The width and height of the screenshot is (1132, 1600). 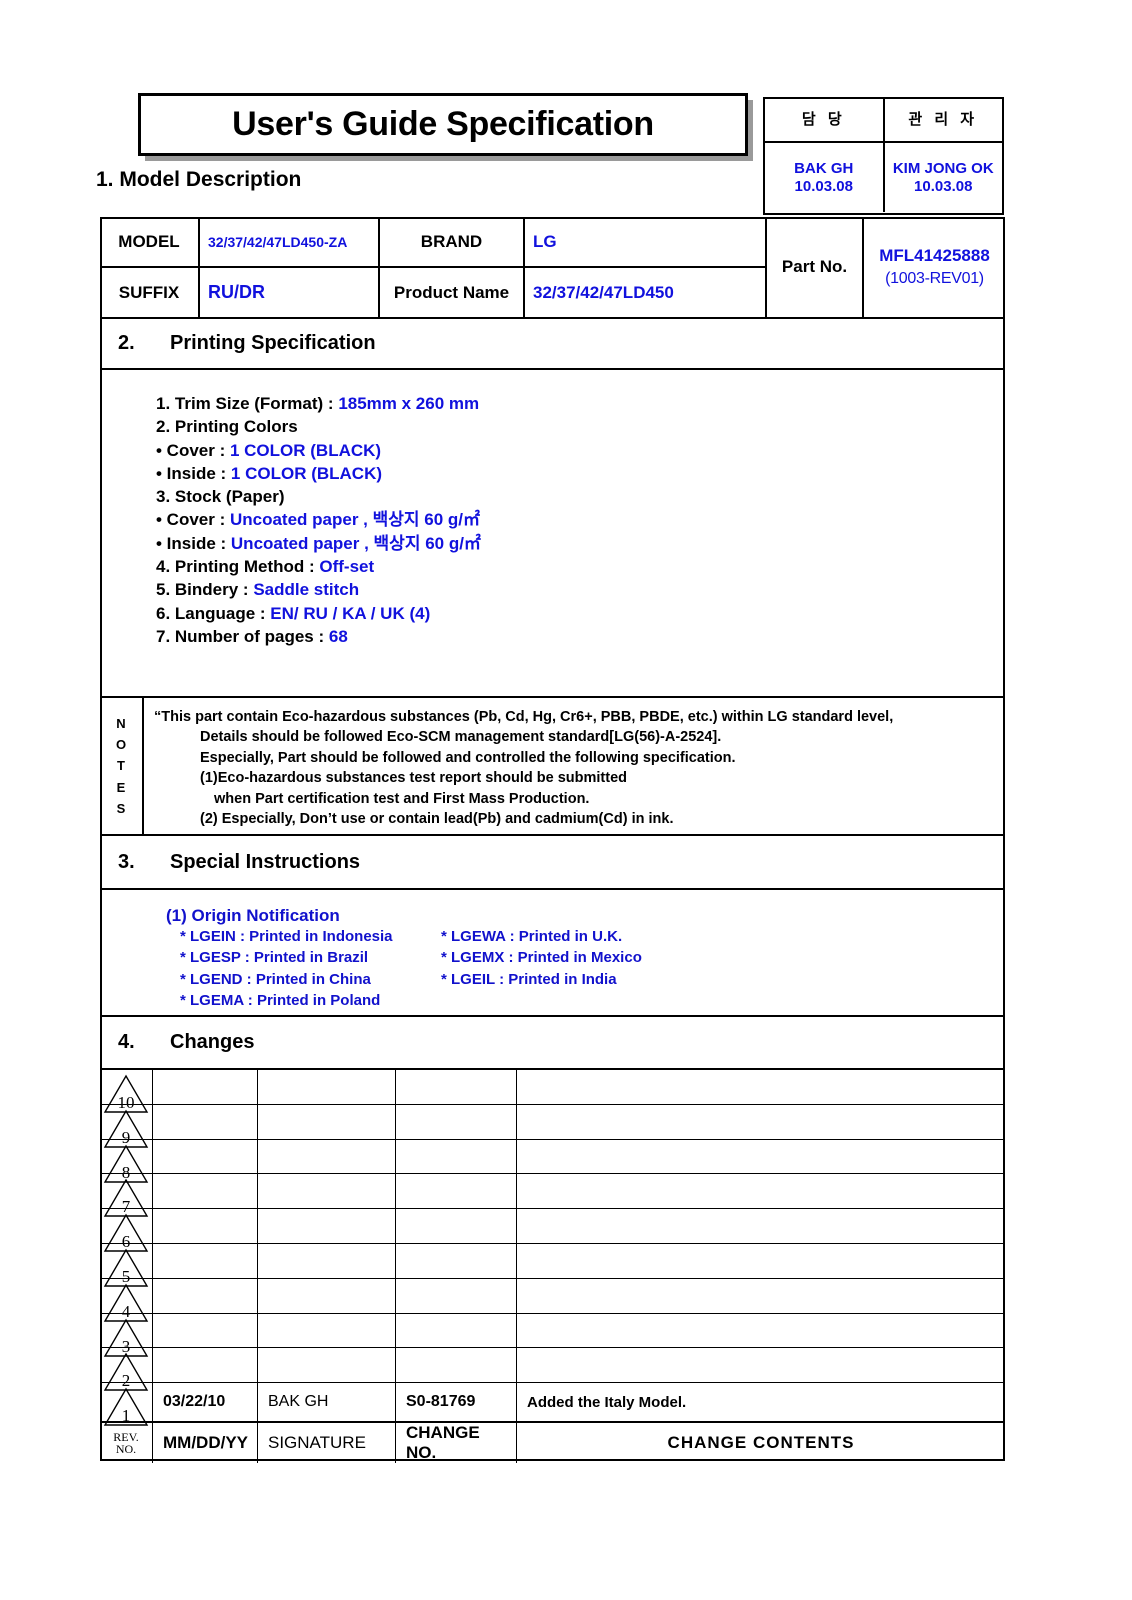 I want to click on model-row: MODEL 32/37/42/47LD450-ZA BRAND LG, so click(x=432, y=242).